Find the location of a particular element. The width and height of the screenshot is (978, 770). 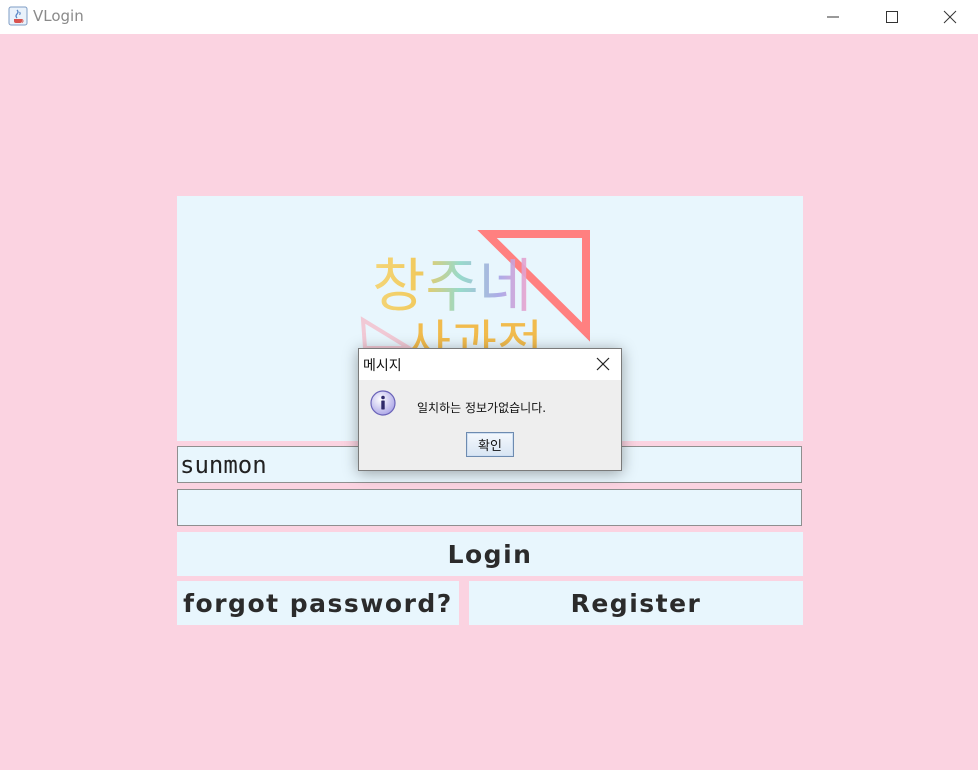

maximize-button is located at coordinates (892, 17).